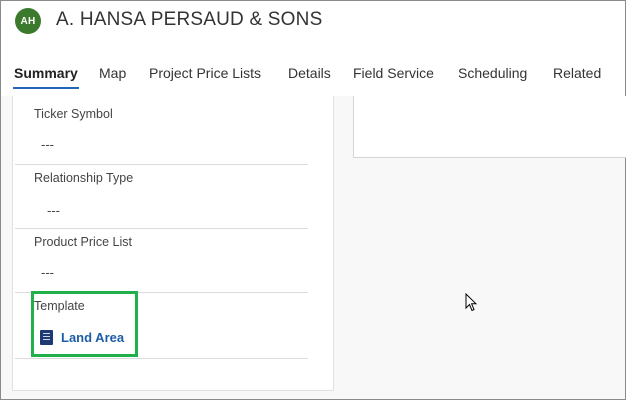 The height and width of the screenshot is (400, 626). What do you see at coordinates (189, 19) in the screenshot?
I see `page-title: A. HANSA PERSAUD & SONS` at bounding box center [189, 19].